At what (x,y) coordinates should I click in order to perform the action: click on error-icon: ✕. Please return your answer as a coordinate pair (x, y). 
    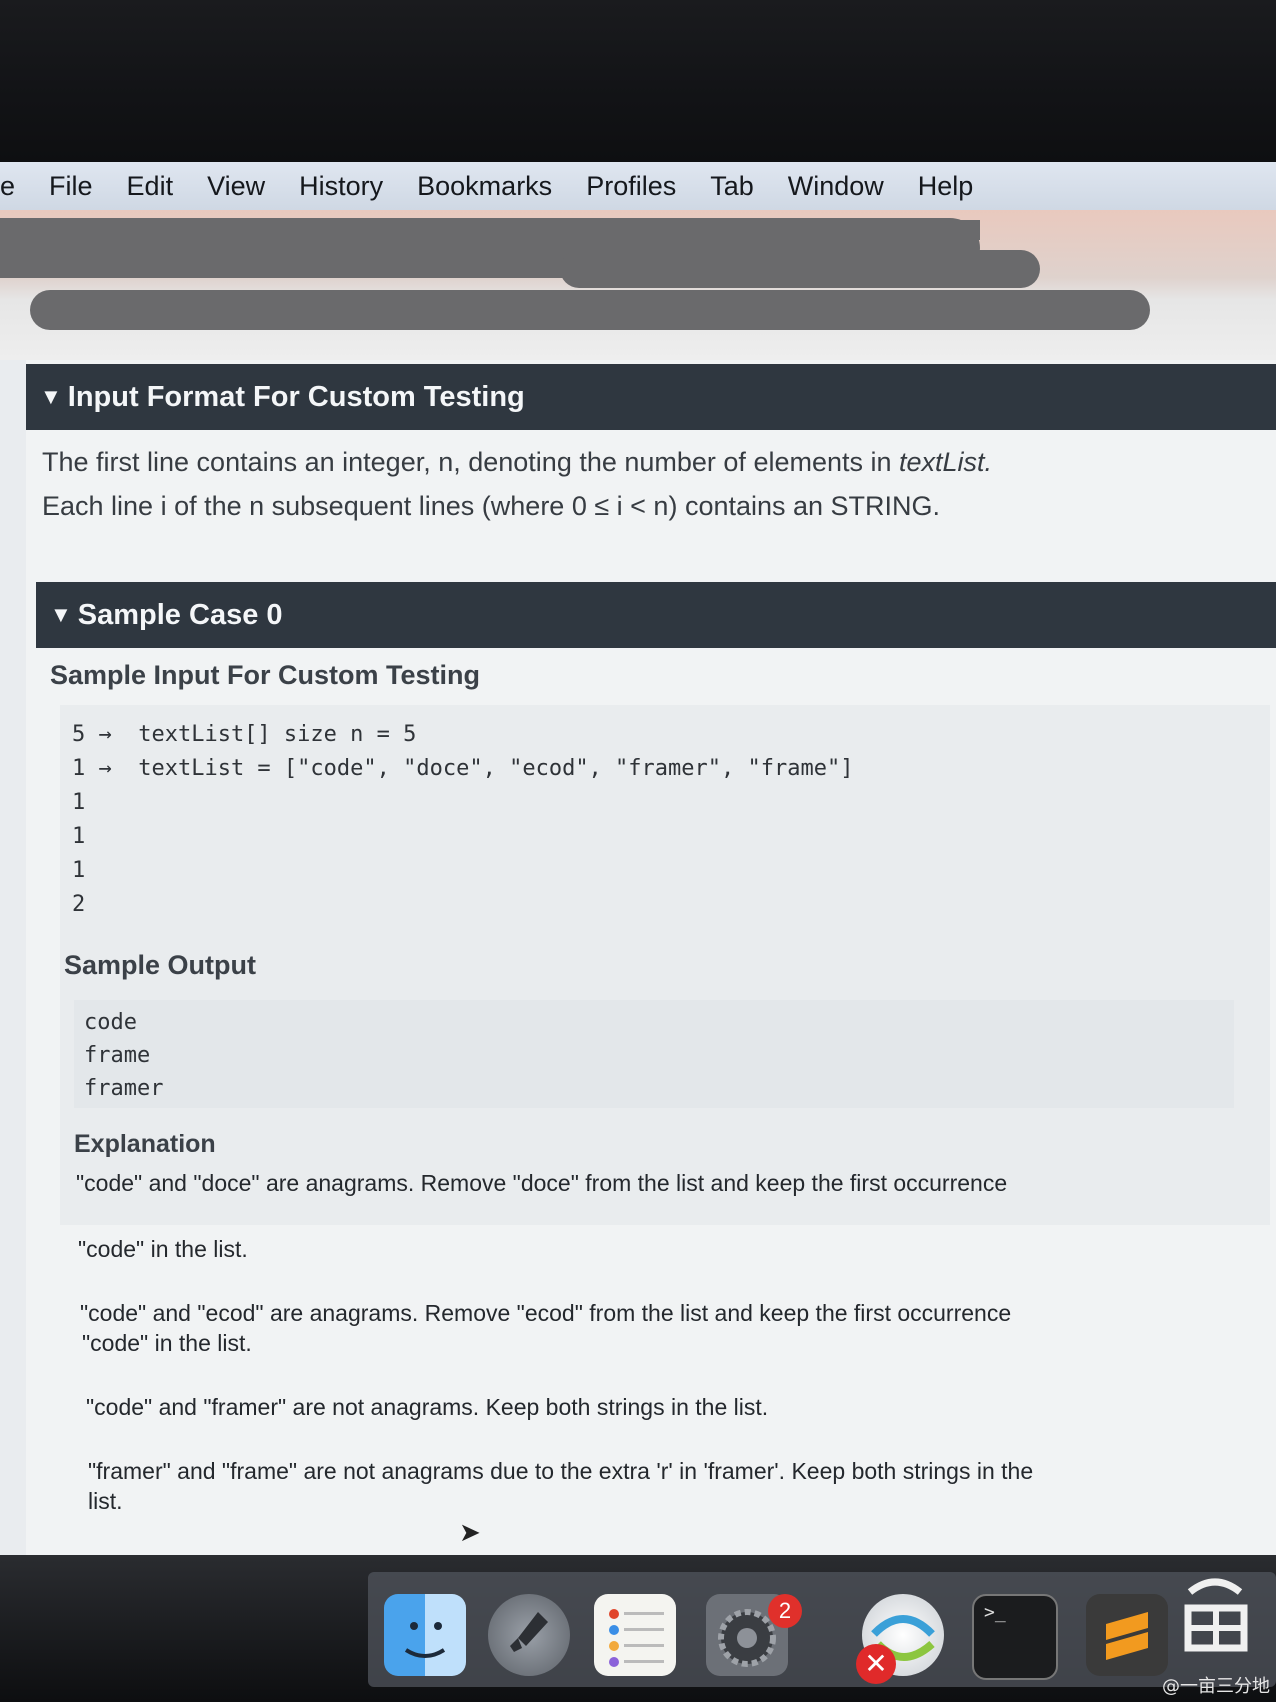
    Looking at the image, I should click on (876, 1664).